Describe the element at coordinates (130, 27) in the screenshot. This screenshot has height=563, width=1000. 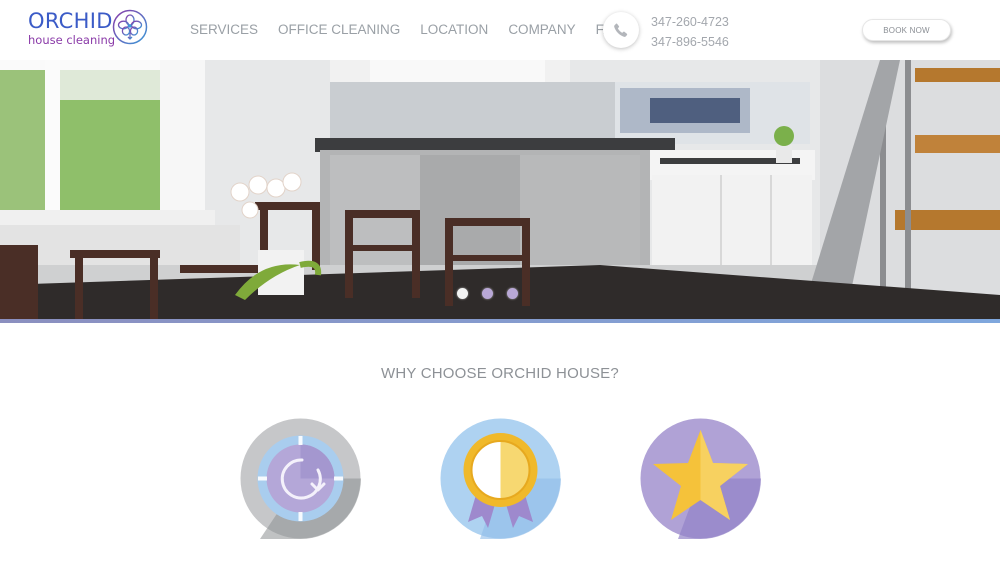
I see `orchid-logo-icon` at that location.